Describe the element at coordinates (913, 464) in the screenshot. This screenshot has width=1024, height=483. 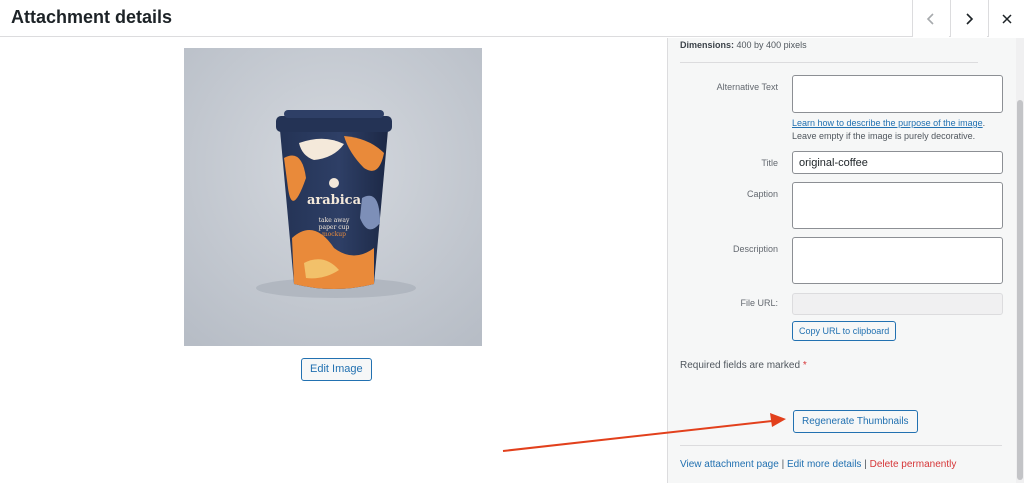
I see `delete-permanently-link: Delete permanently` at that location.